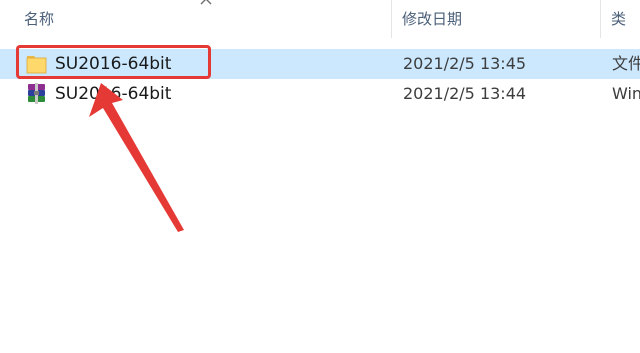  What do you see at coordinates (39, 19) in the screenshot?
I see `column-header-name: 名称` at bounding box center [39, 19].